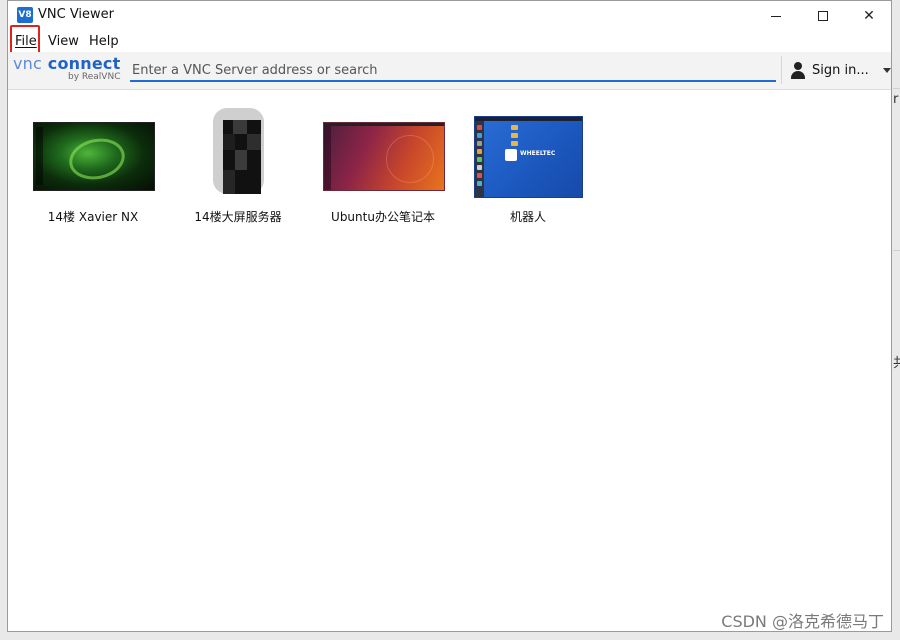  I want to click on background-fragment: 共, so click(896, 363).